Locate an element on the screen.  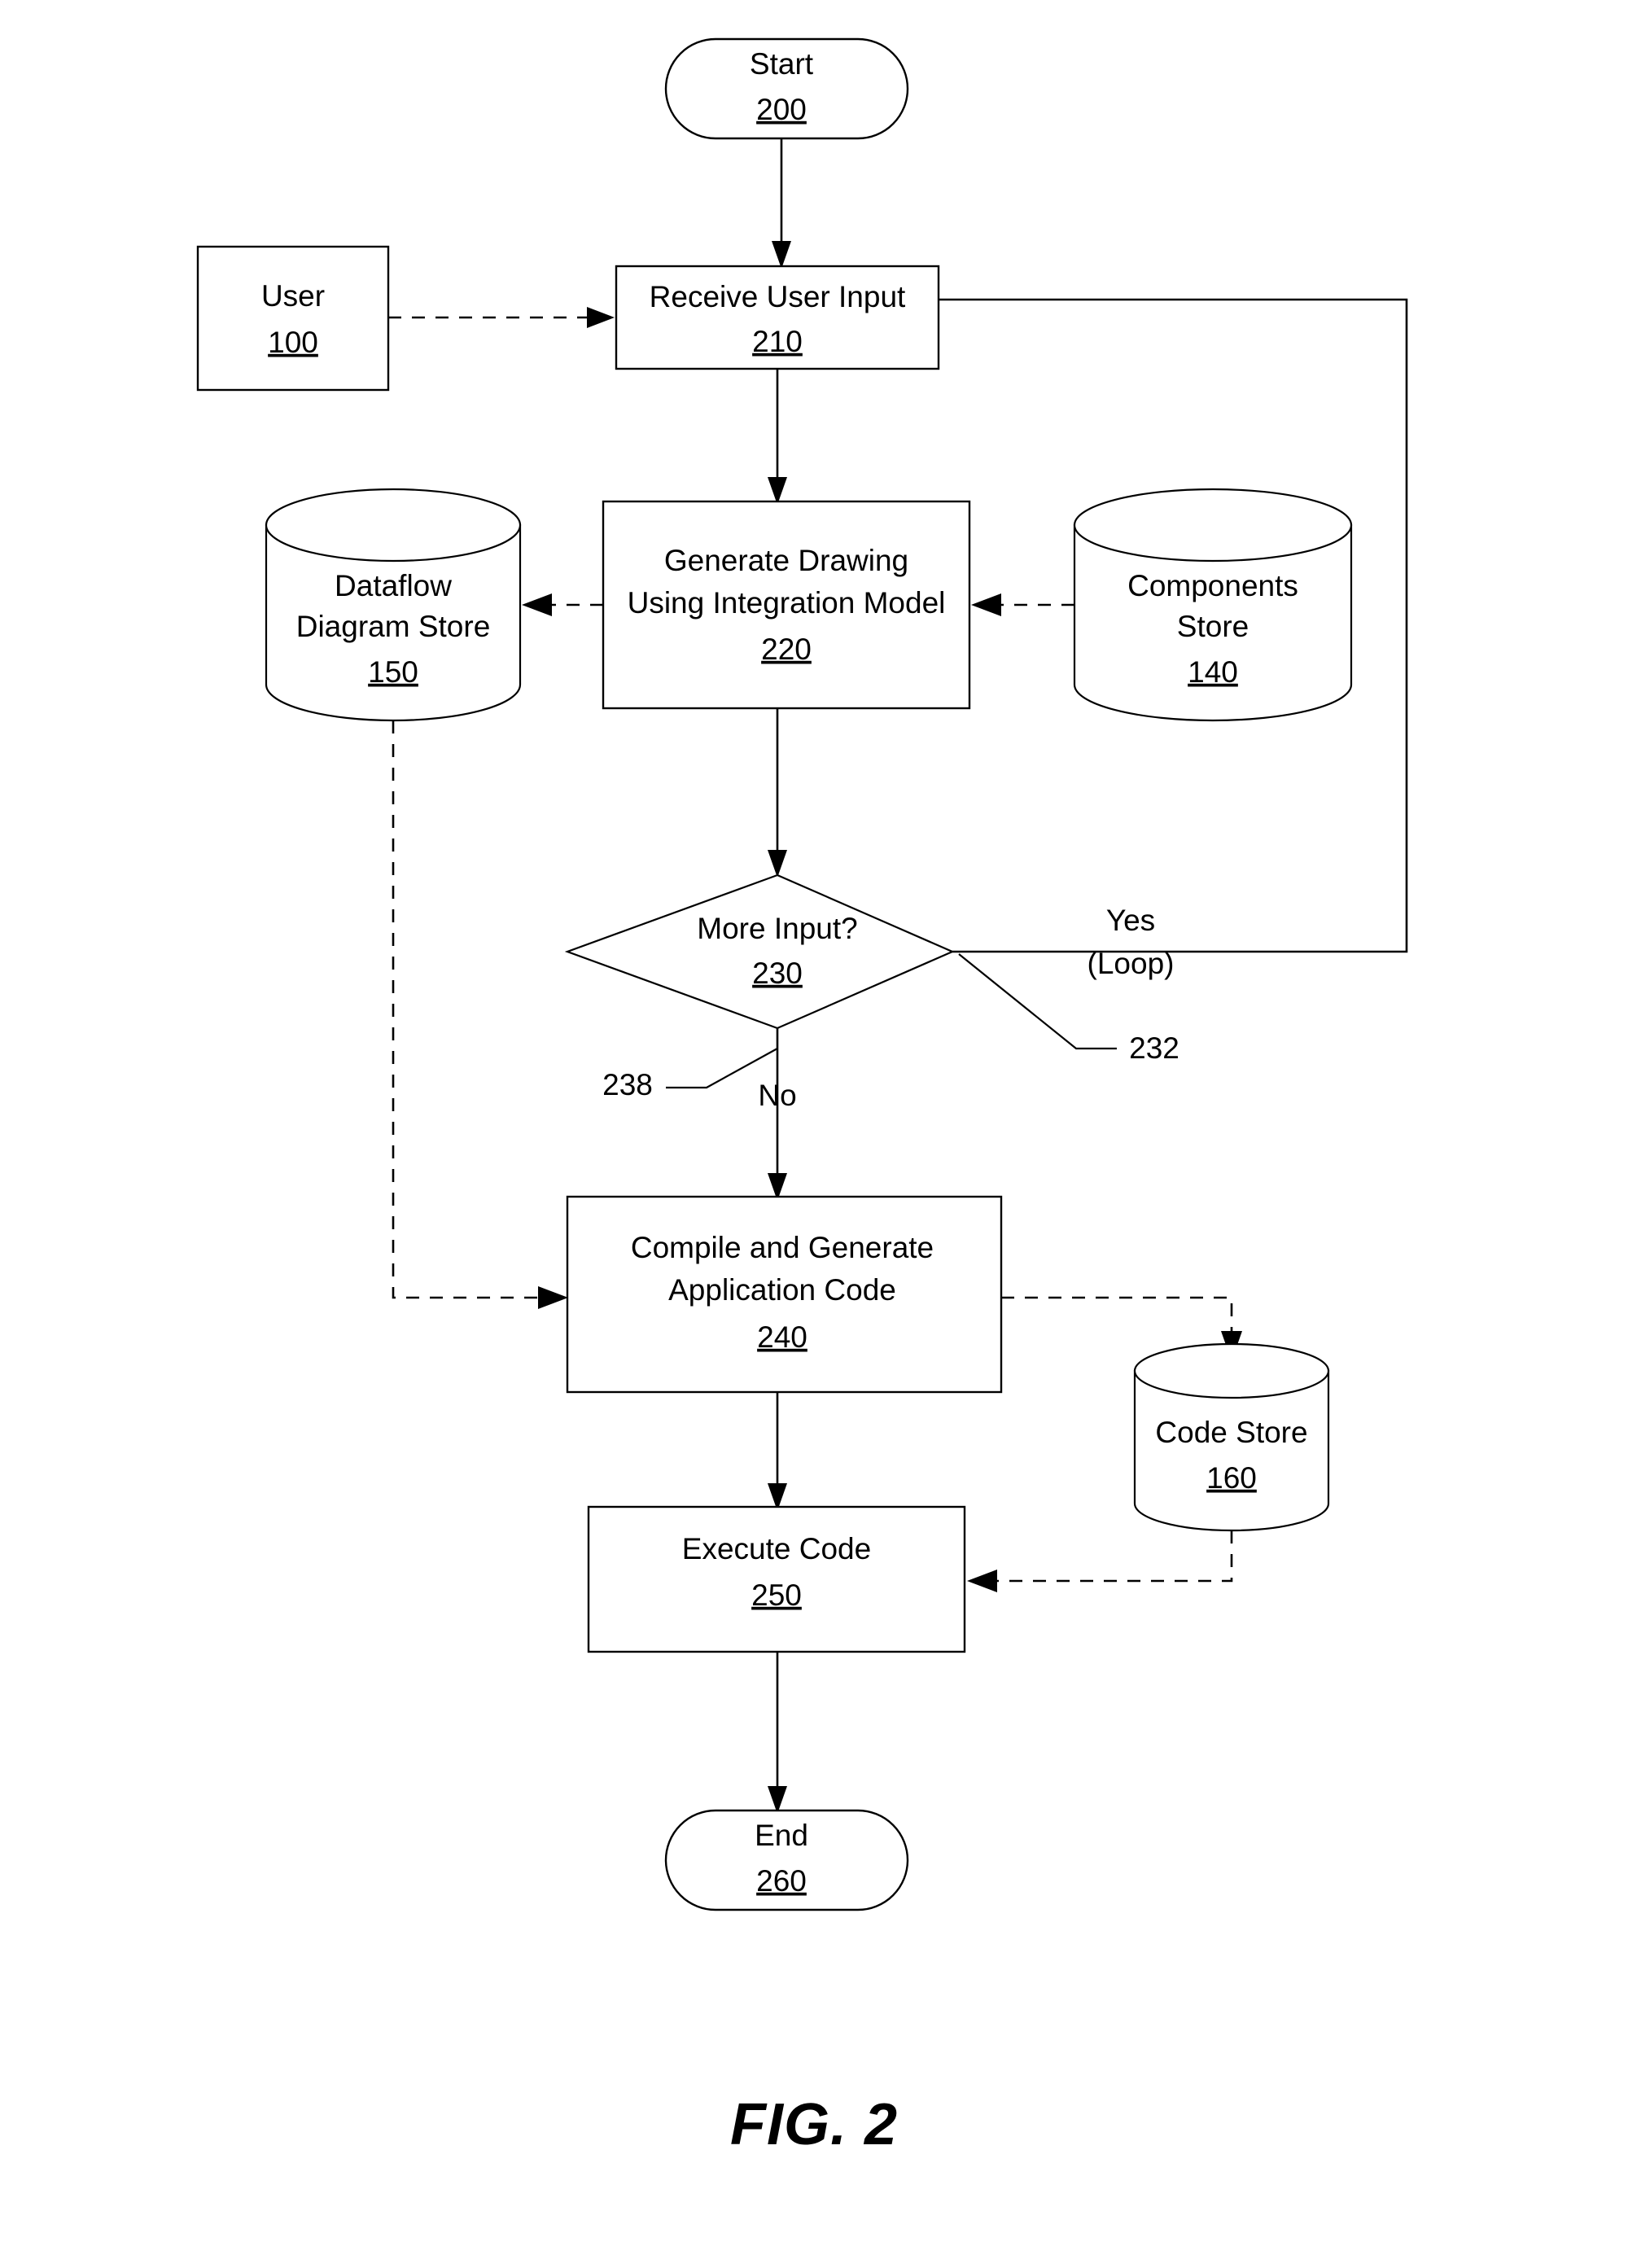
edge-compile-to-execute-code is located at coordinates (777, 1451).